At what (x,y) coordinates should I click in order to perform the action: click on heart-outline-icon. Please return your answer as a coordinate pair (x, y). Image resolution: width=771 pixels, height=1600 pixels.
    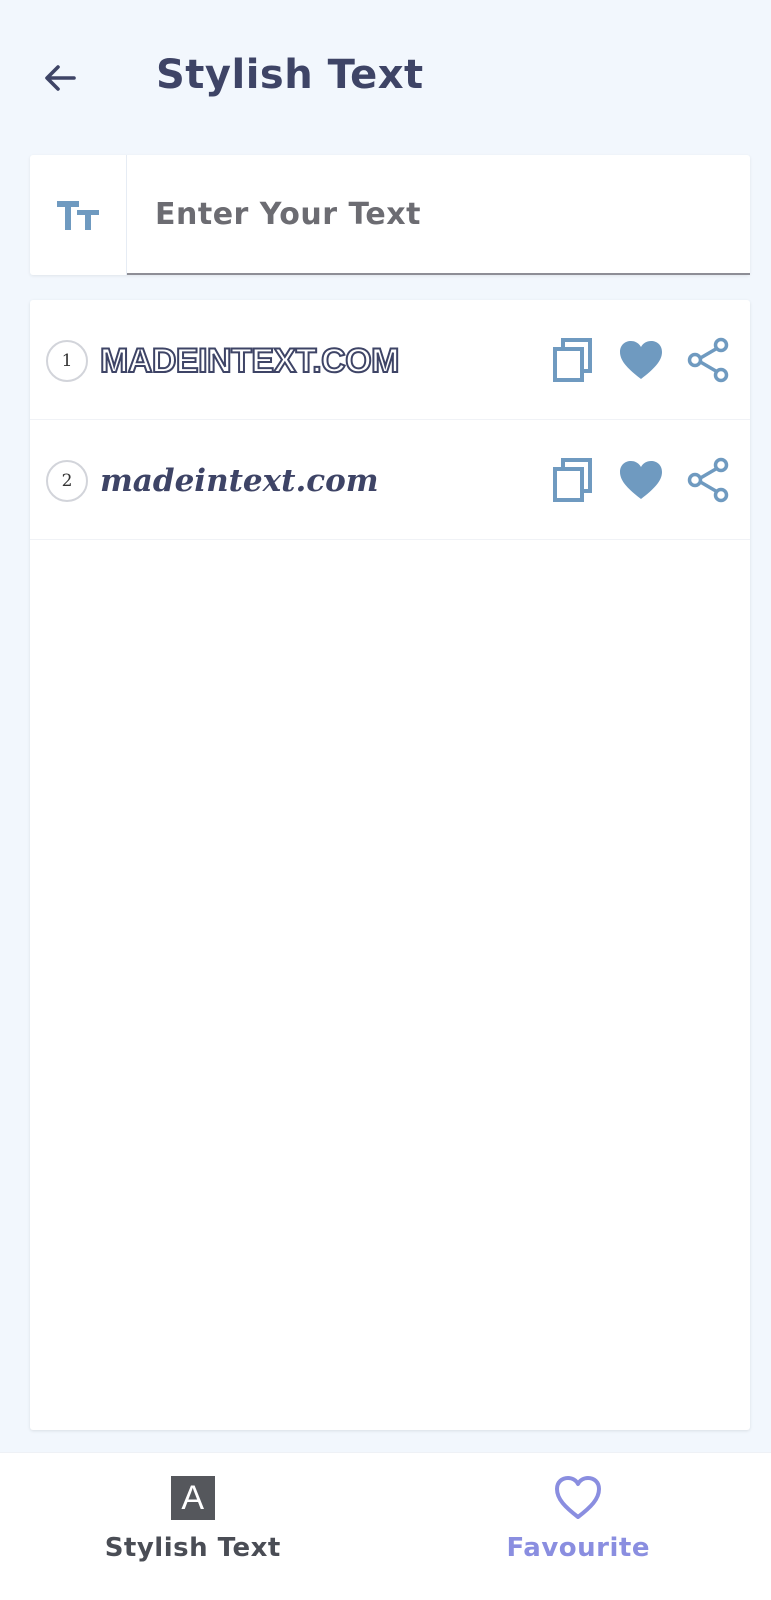
    Looking at the image, I should click on (578, 1497).